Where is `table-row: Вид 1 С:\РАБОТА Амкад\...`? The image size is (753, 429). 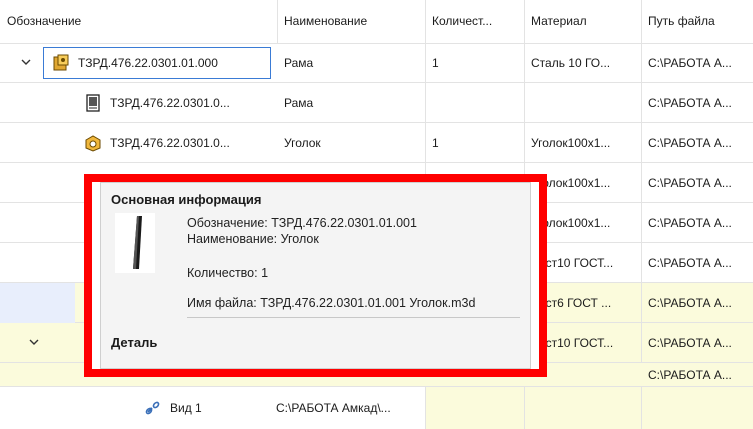 table-row: Вид 1 С:\РАБОТА Амкад\... is located at coordinates (376, 408).